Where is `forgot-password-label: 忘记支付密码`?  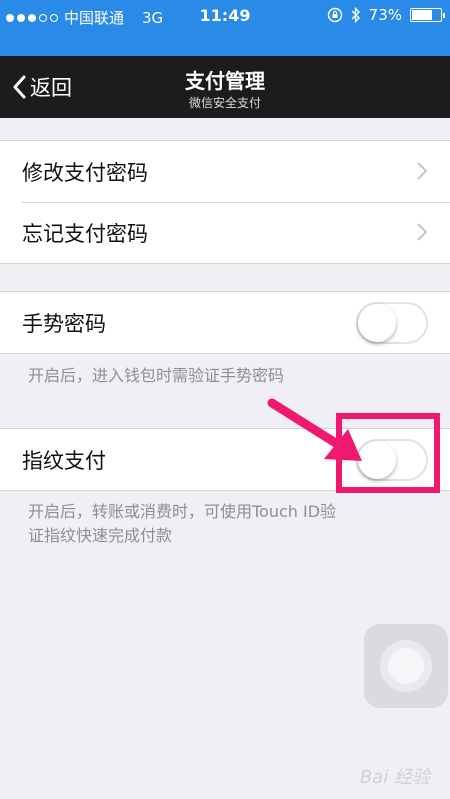 forgot-password-label: 忘记支付密码 is located at coordinates (85, 233).